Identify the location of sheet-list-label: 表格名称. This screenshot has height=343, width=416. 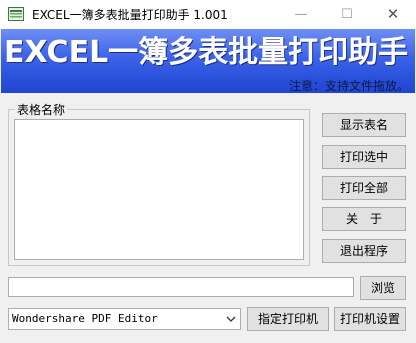
(41, 109).